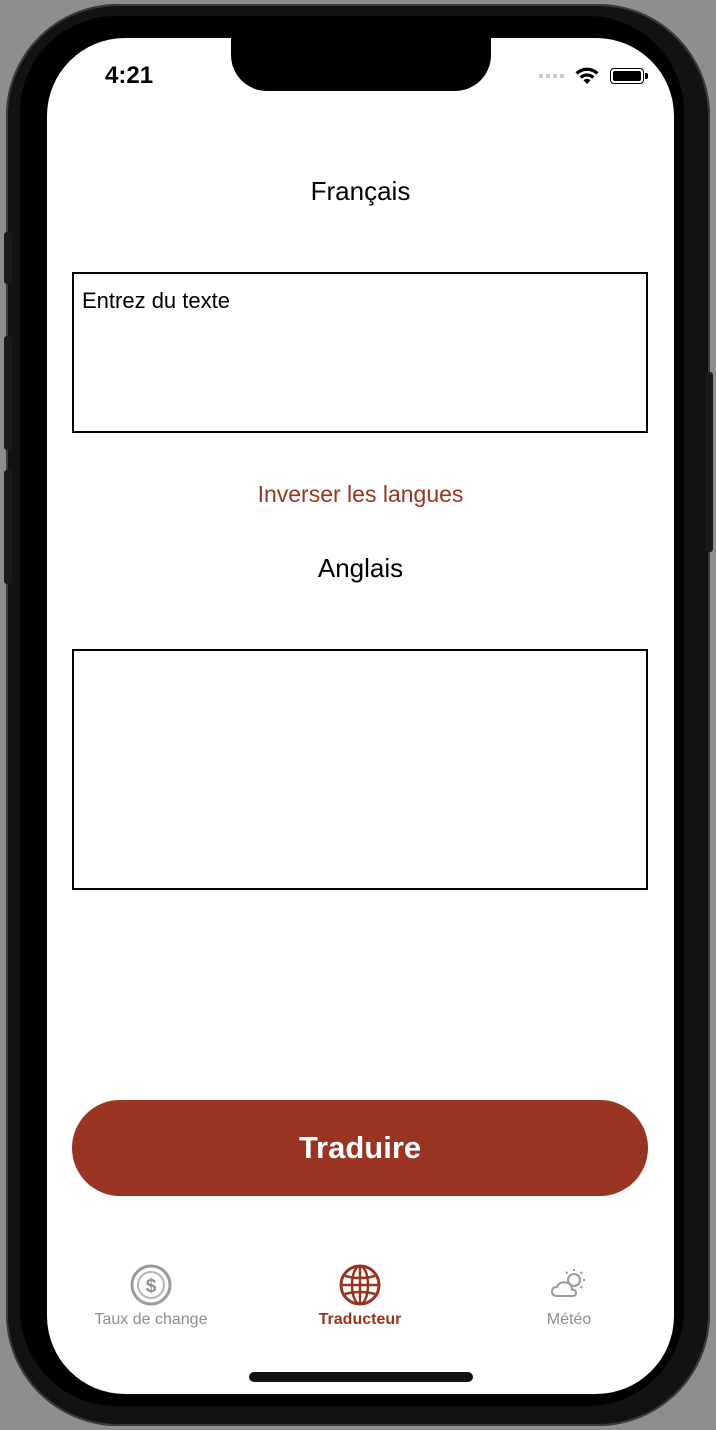 This screenshot has width=716, height=1430. Describe the element at coordinates (360, 352) in the screenshot. I see `source-text-input` at that location.